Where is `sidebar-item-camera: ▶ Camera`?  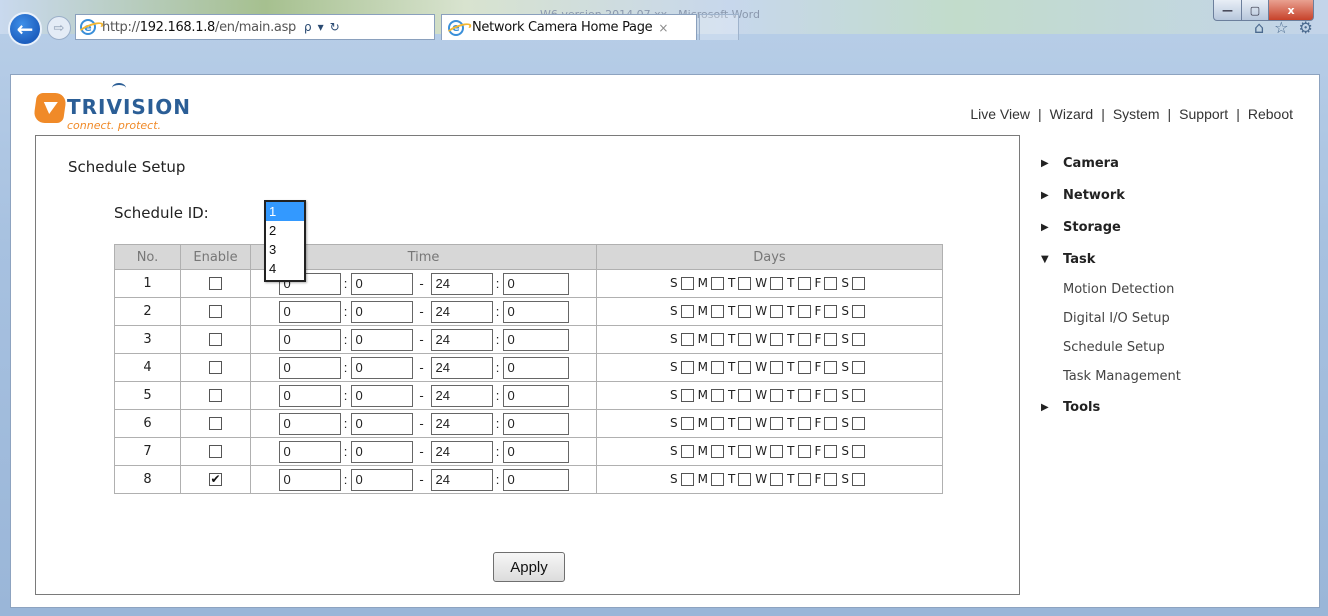
sidebar-item-camera: ▶ Camera is located at coordinates (1169, 163).